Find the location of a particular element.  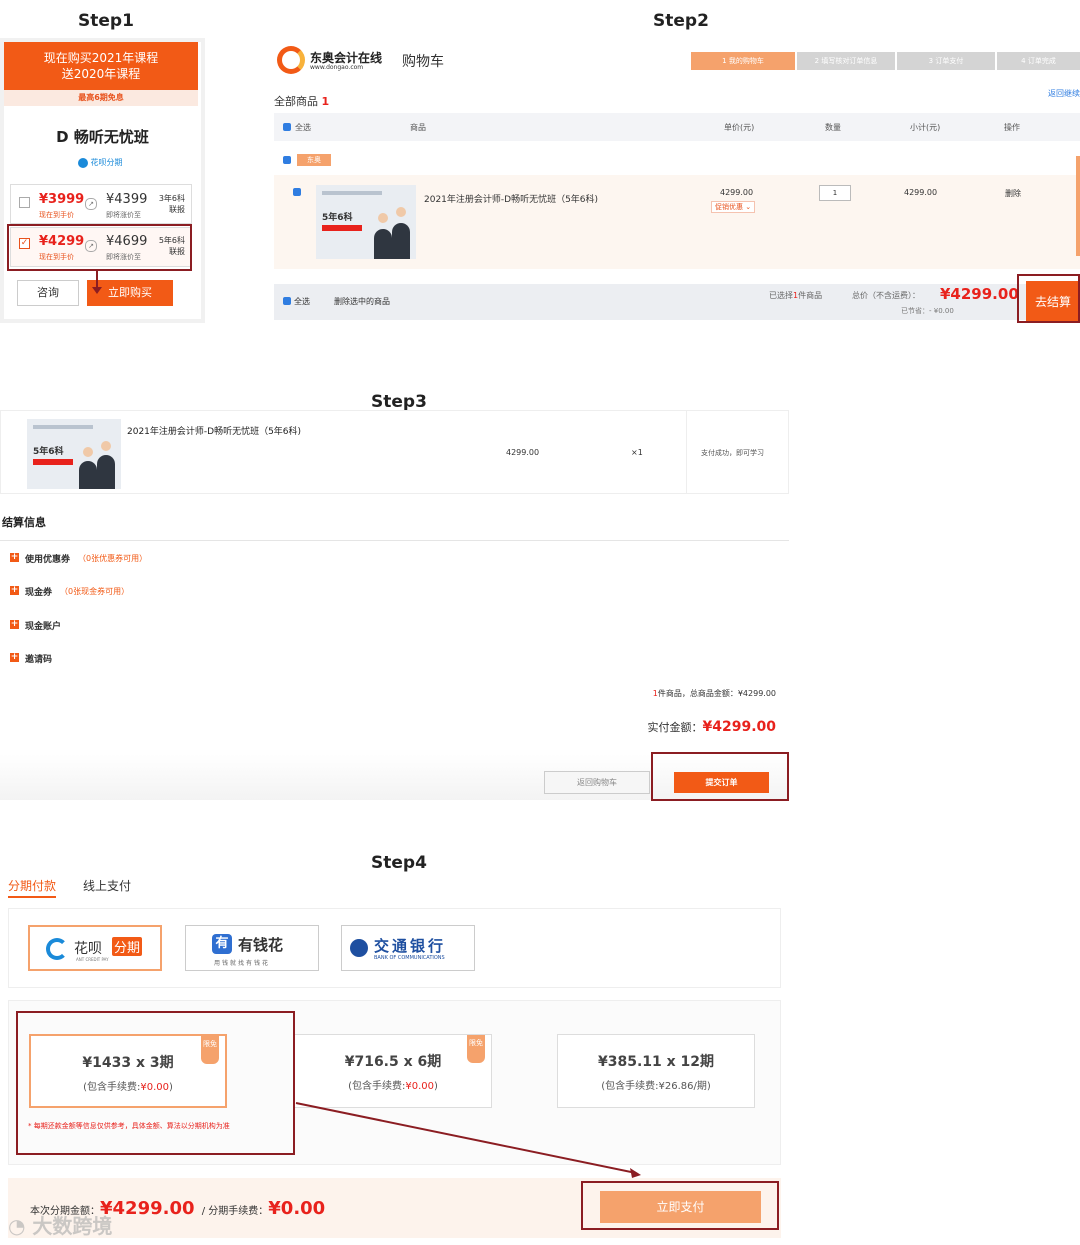

installment-fee: (包含手续费:¥0.00) is located at coordinates (393, 1086).